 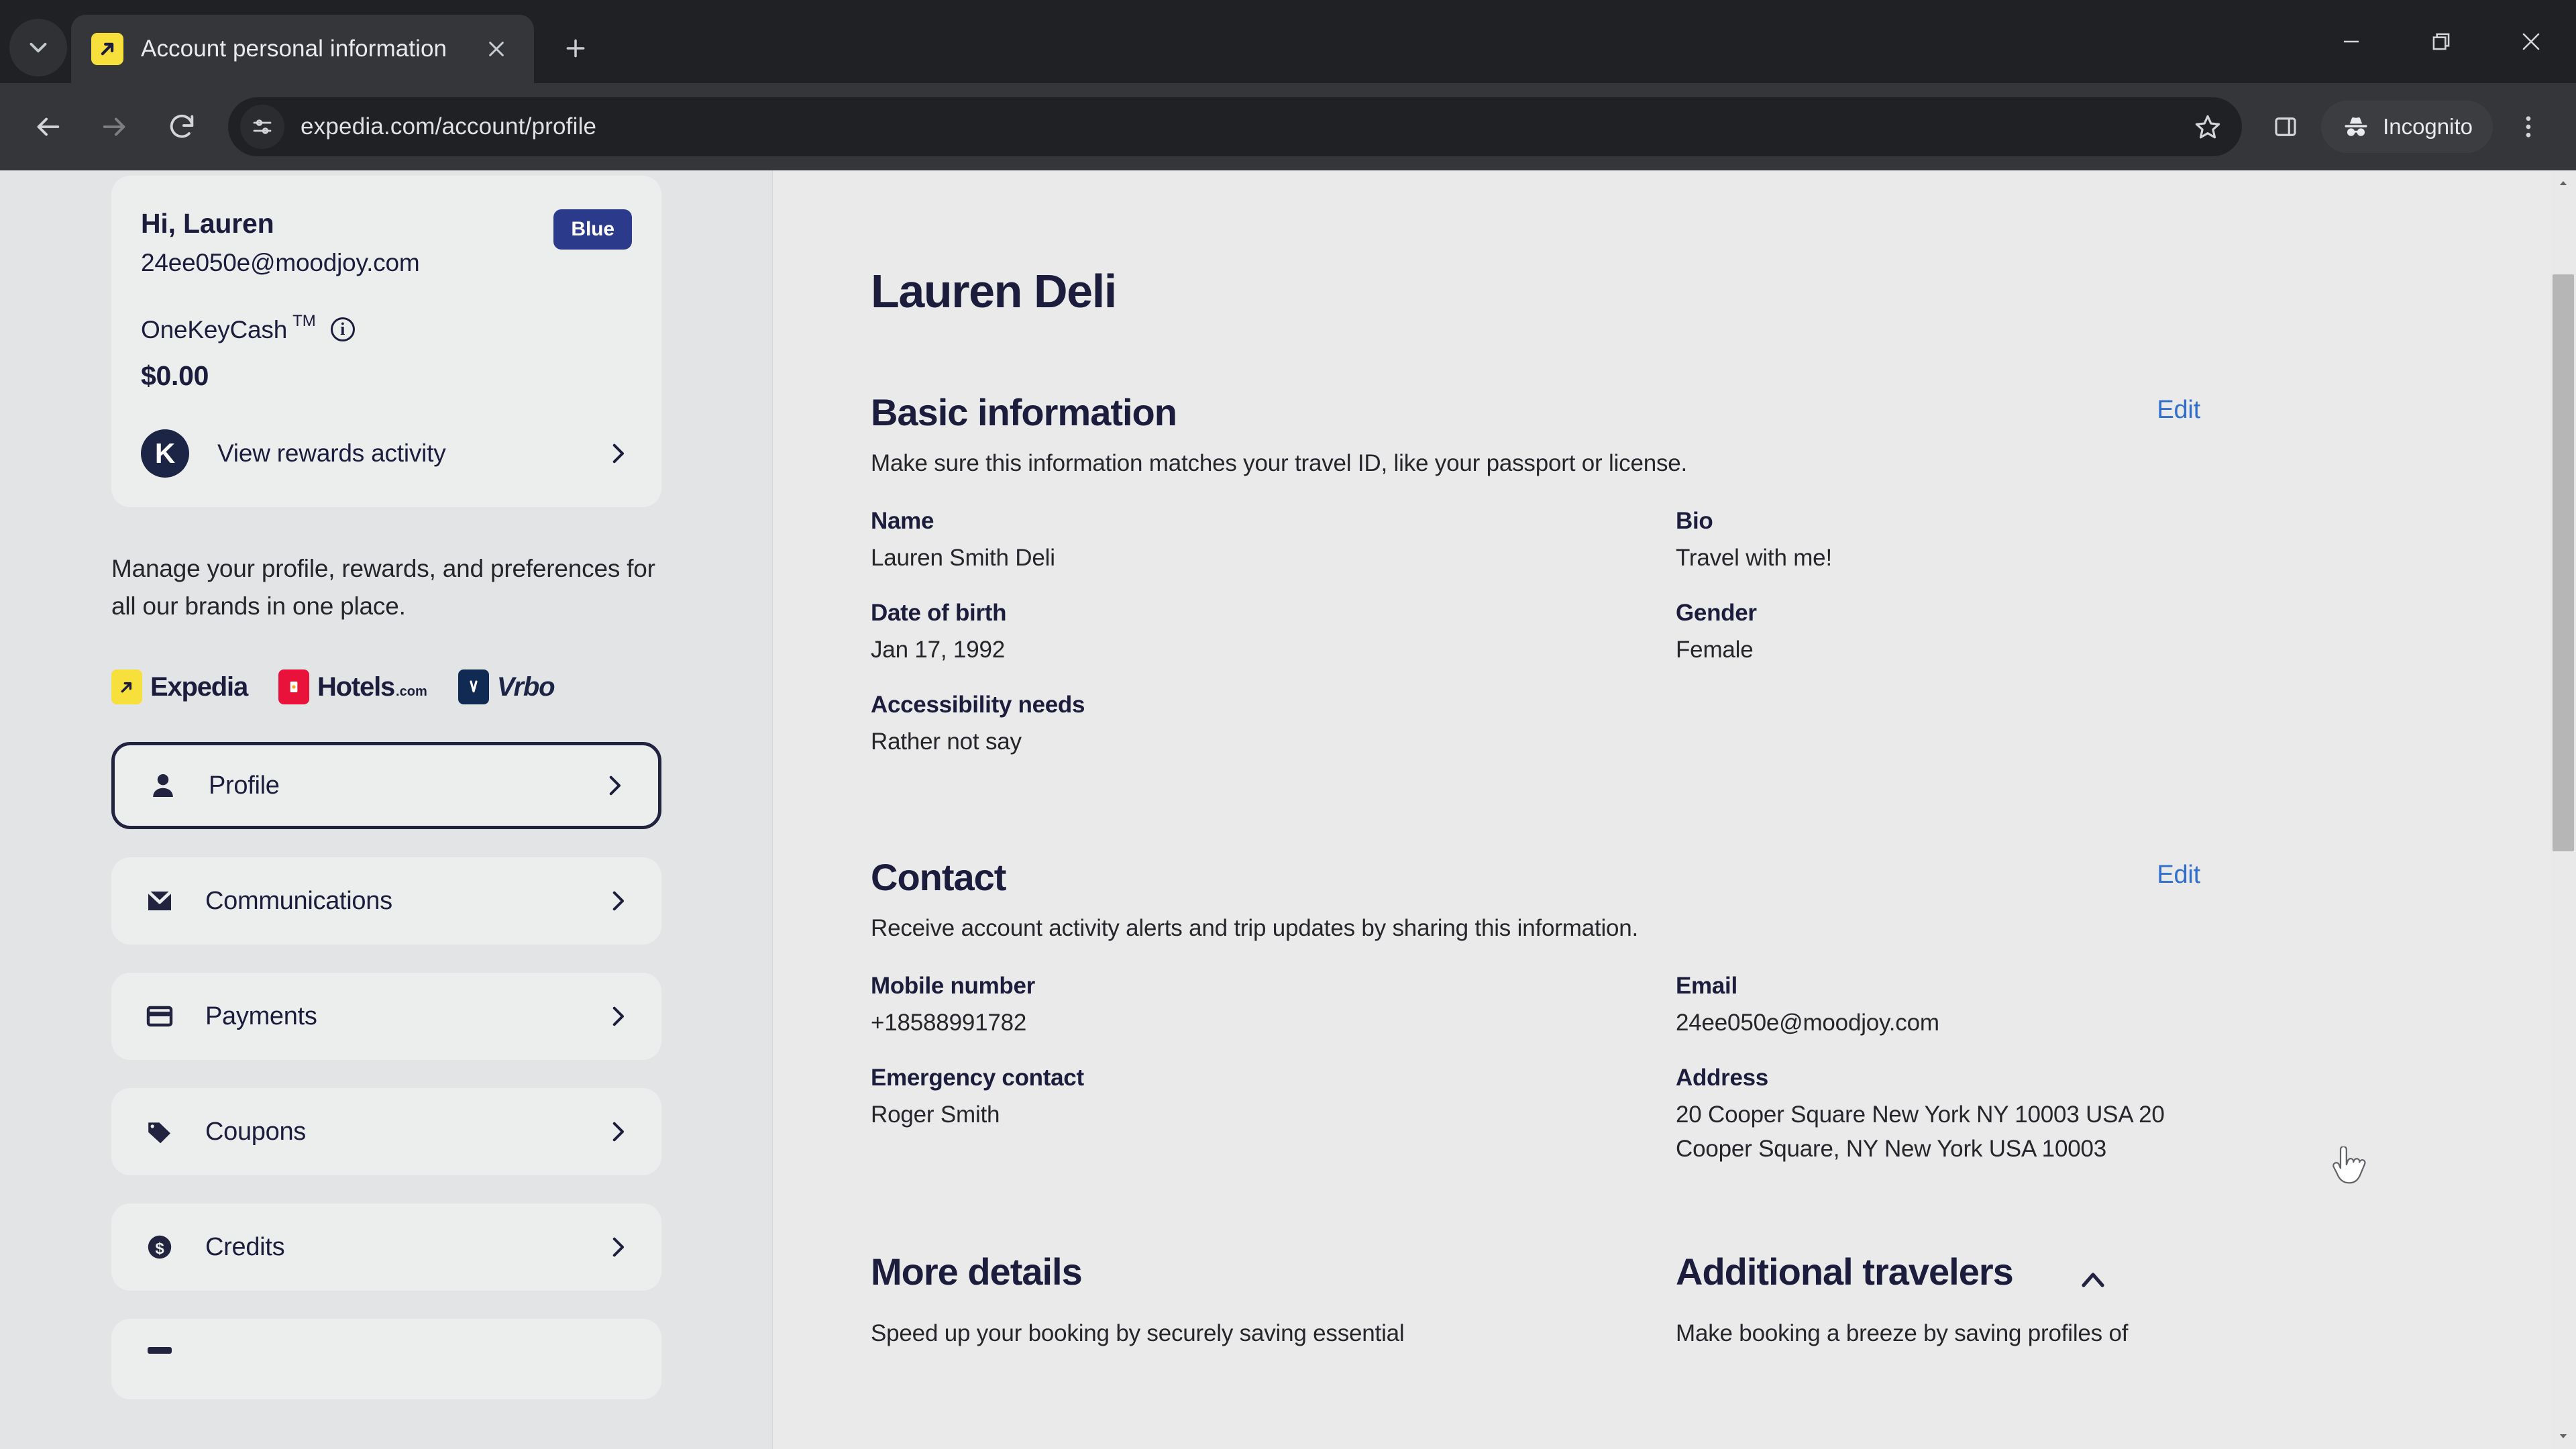 I want to click on field-value: Rather not say, so click(x=946, y=741).